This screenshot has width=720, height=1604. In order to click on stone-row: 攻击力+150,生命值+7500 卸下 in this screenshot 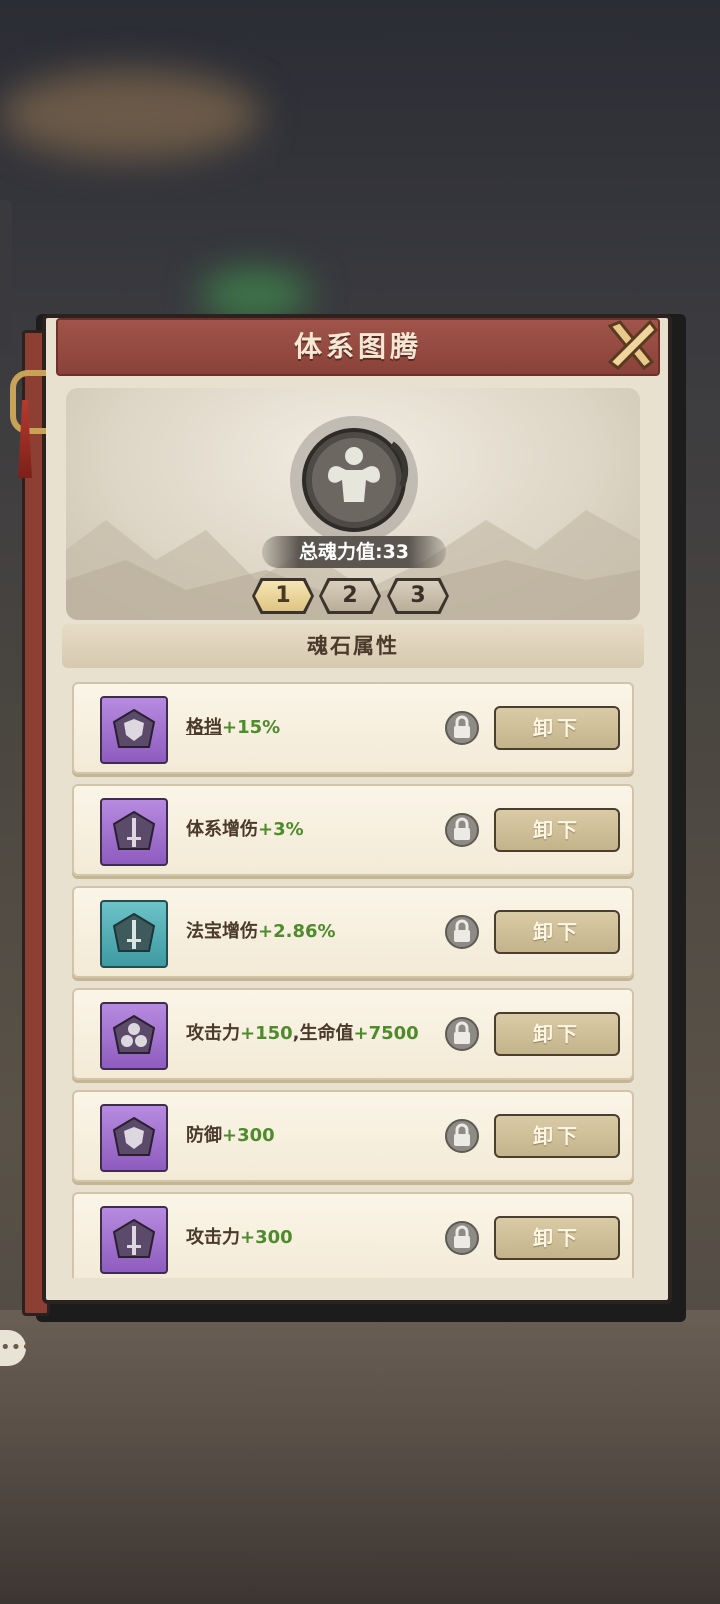, I will do `click(353, 1034)`.